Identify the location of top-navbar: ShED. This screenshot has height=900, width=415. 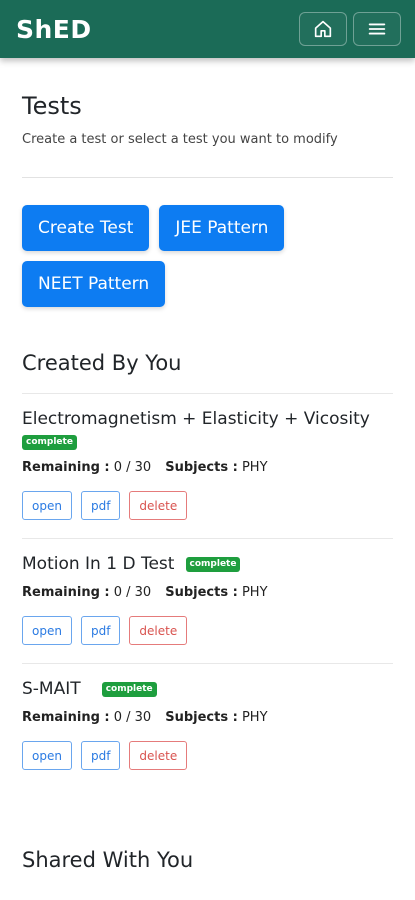
(207, 29).